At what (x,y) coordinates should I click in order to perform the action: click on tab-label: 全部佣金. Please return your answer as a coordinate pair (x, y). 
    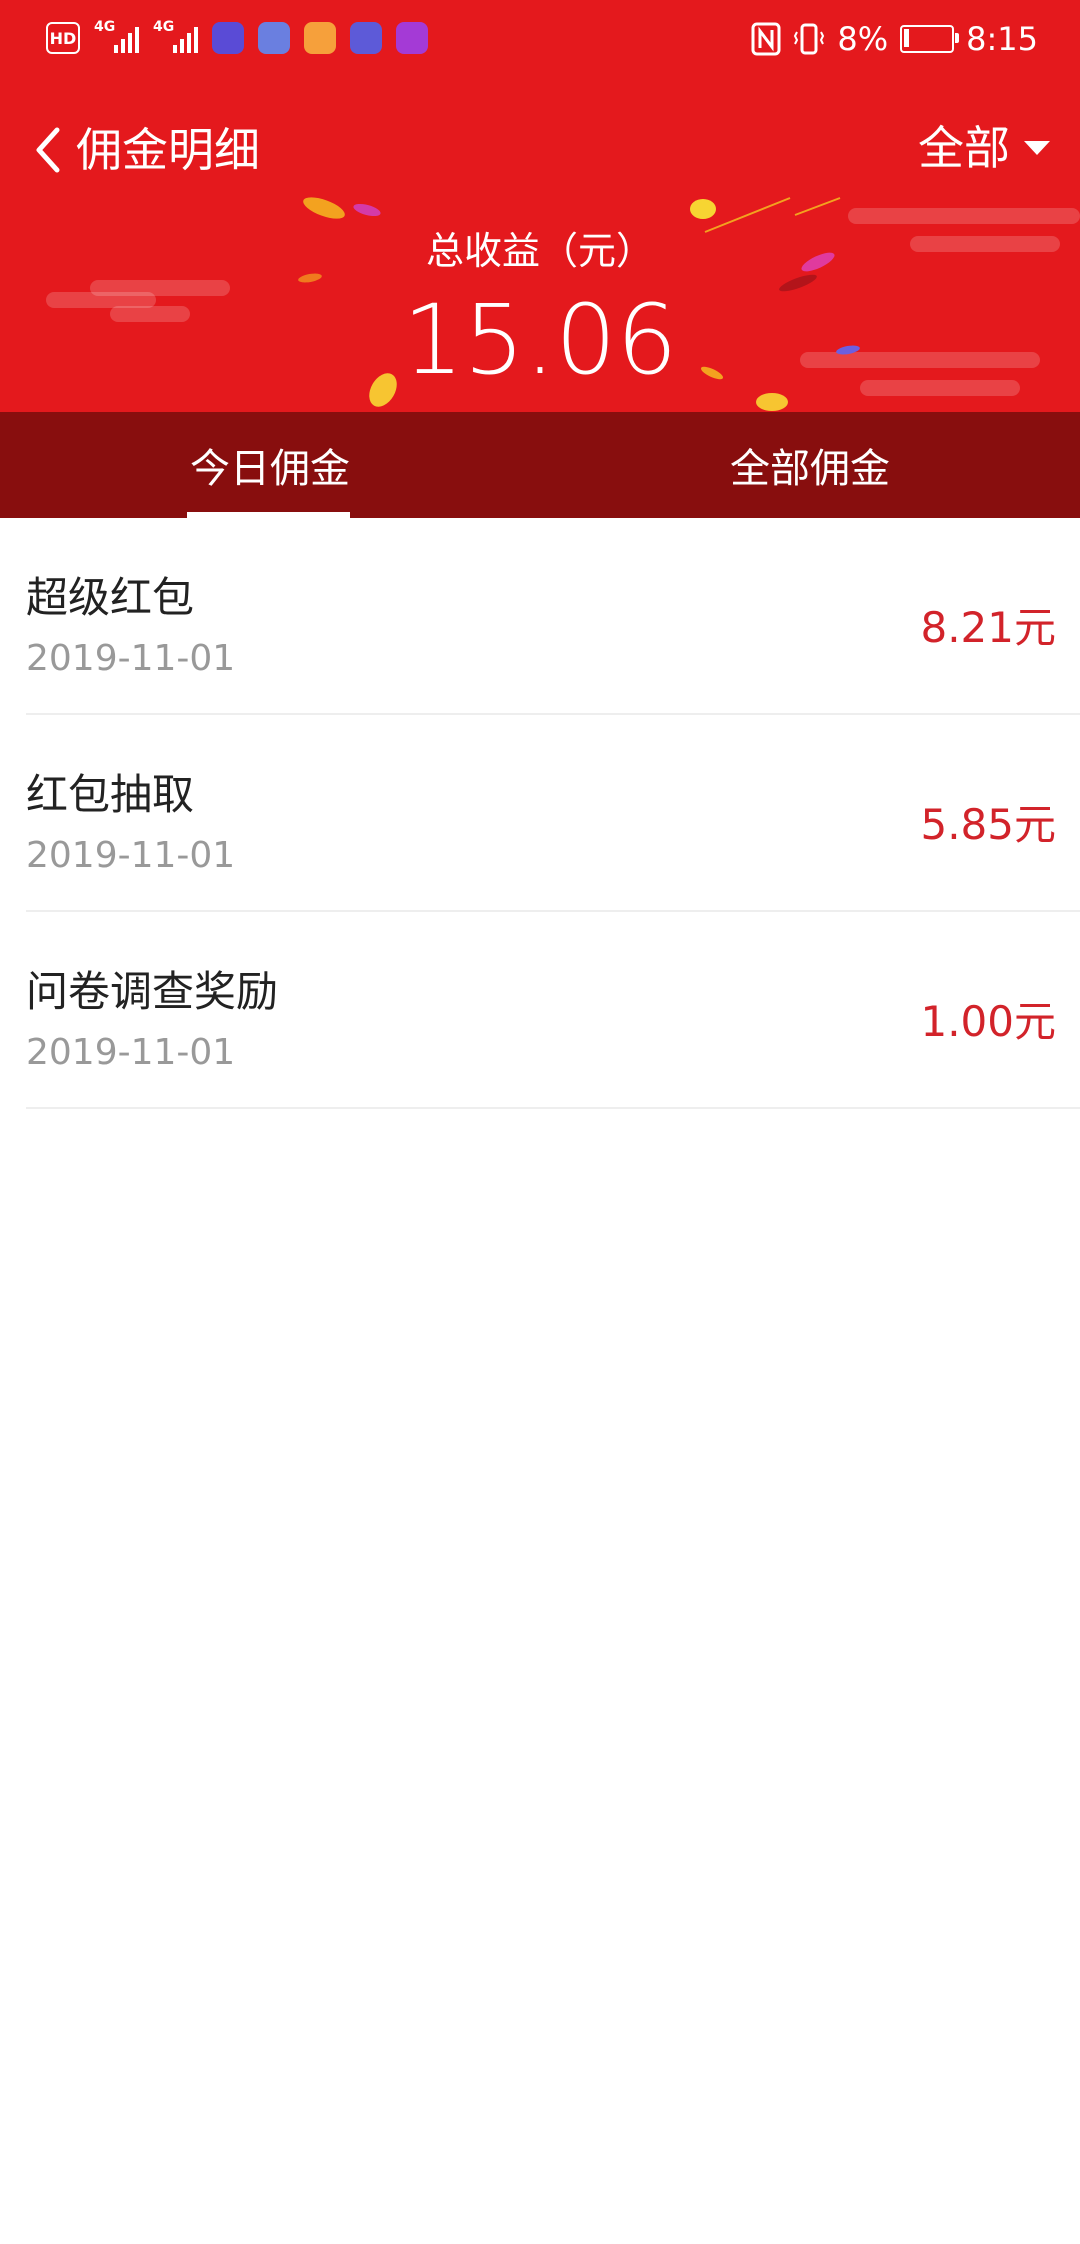
    Looking at the image, I should click on (810, 469).